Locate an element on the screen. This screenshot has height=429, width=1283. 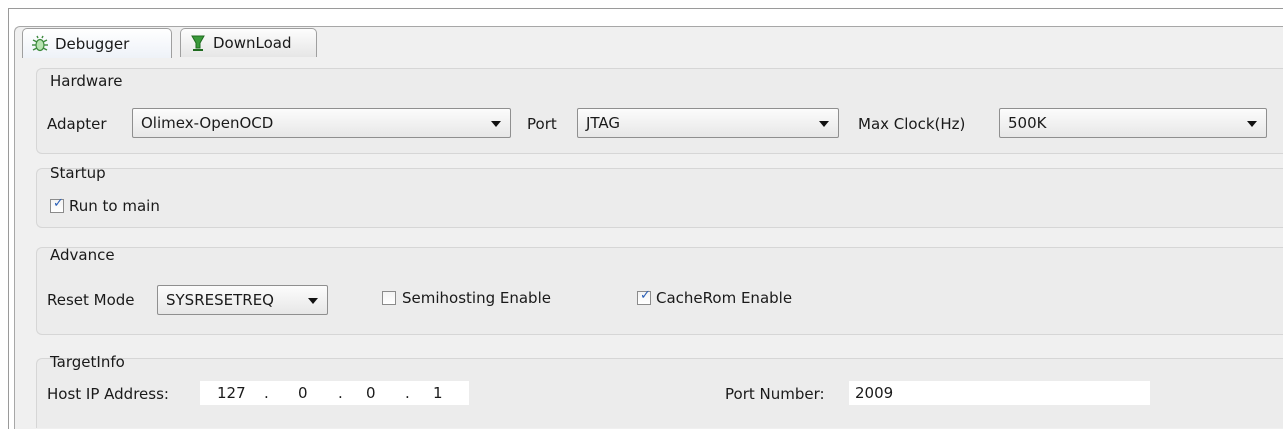
advance-group-title: Advance is located at coordinates (82, 255).